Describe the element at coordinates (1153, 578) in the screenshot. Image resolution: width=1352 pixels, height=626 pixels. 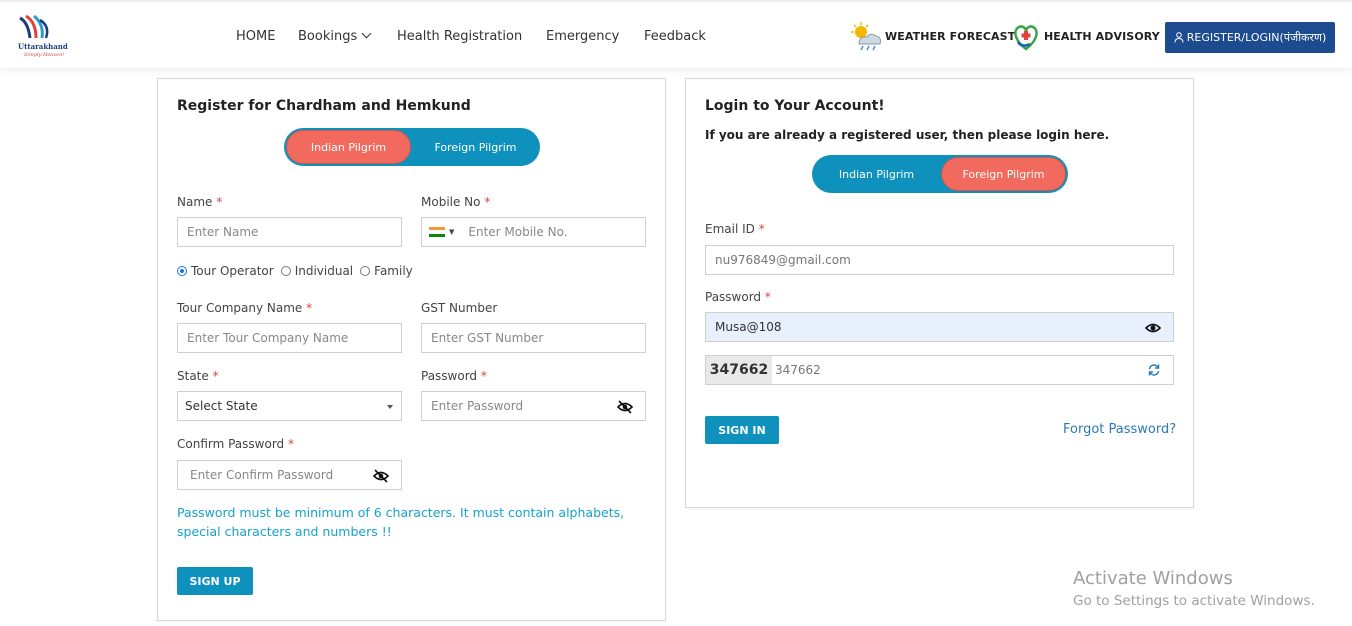
I see `activate-windows-title: Activate Windows` at that location.